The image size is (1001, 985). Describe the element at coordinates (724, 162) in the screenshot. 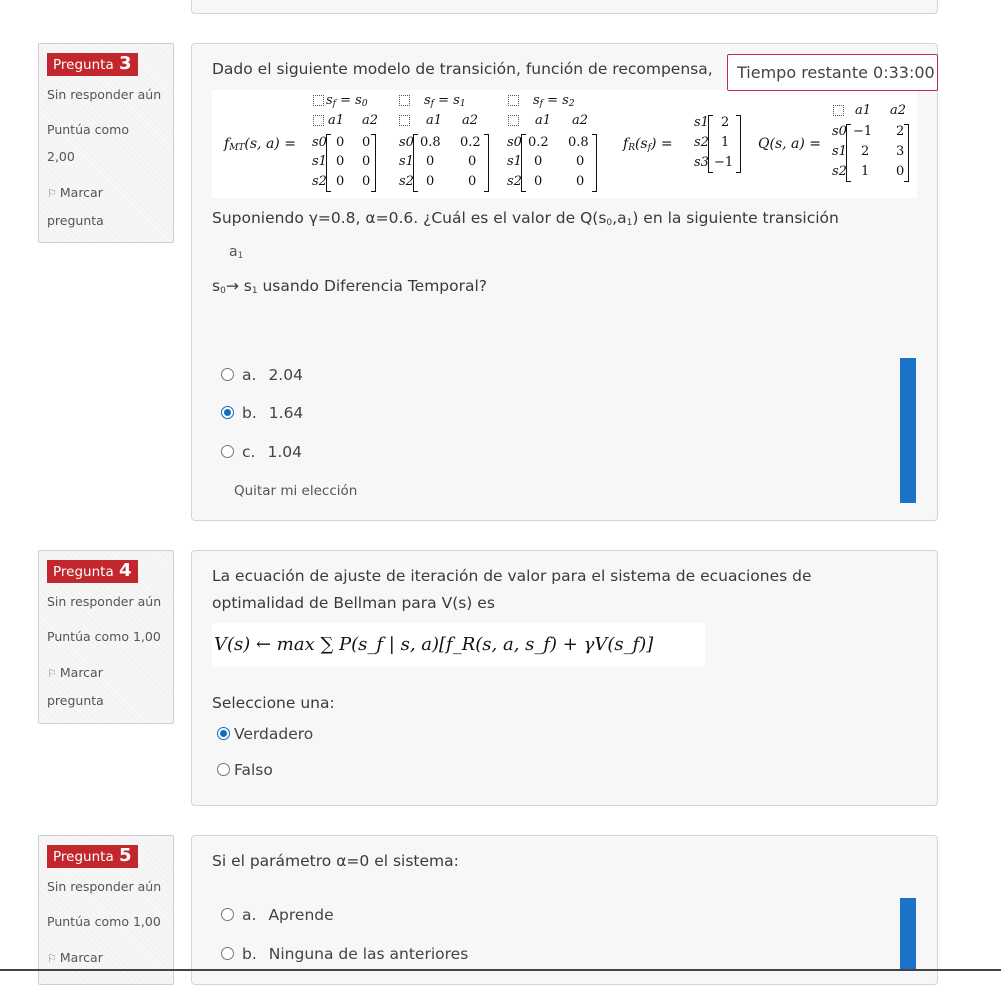

I see `reward-v3: −1` at that location.